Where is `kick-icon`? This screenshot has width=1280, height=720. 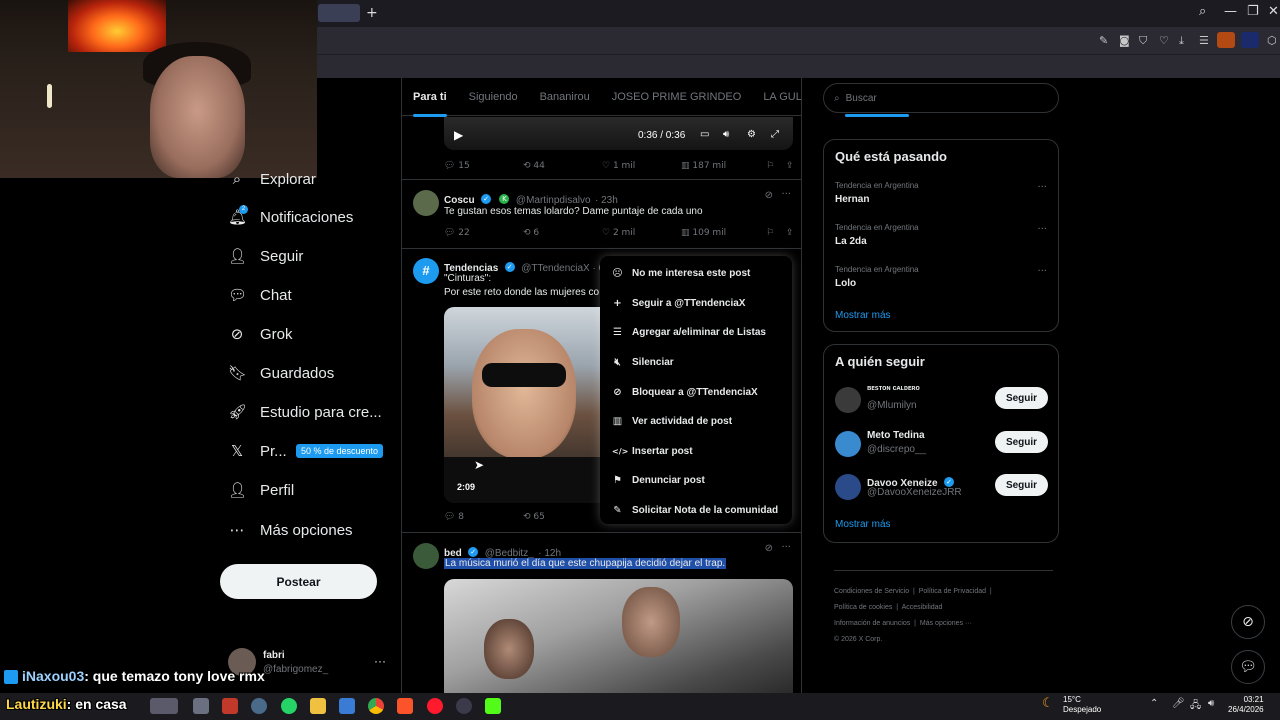 kick-icon is located at coordinates (493, 706).